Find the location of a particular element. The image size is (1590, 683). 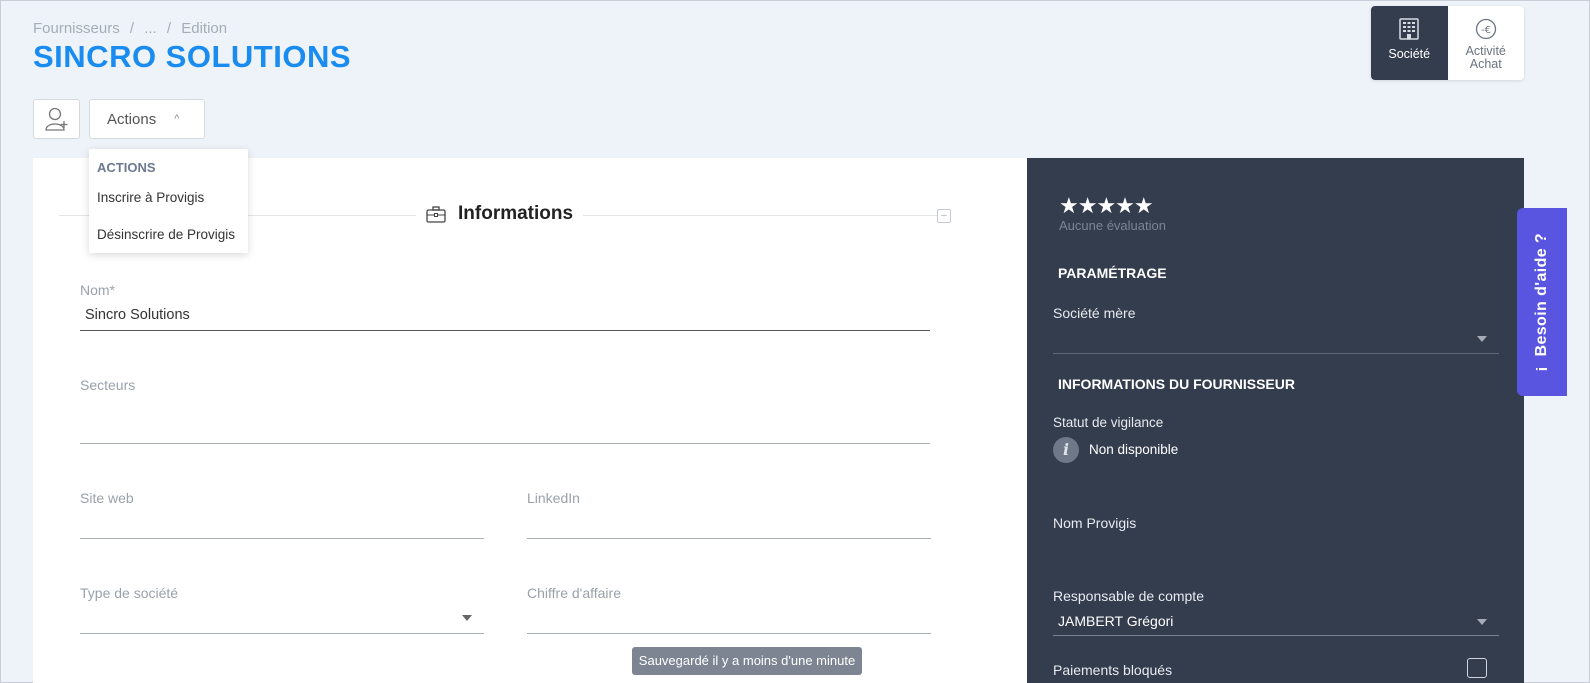

chevron-up-icon: ^ is located at coordinates (177, 119).